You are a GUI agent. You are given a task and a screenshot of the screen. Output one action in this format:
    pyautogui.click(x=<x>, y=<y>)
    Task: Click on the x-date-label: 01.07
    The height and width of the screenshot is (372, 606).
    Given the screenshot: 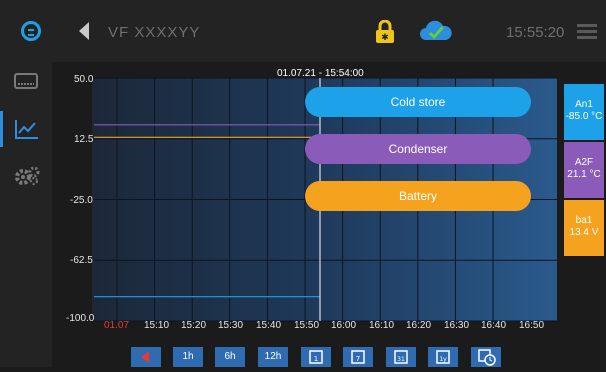 What is the action you would take?
    pyautogui.click(x=117, y=325)
    